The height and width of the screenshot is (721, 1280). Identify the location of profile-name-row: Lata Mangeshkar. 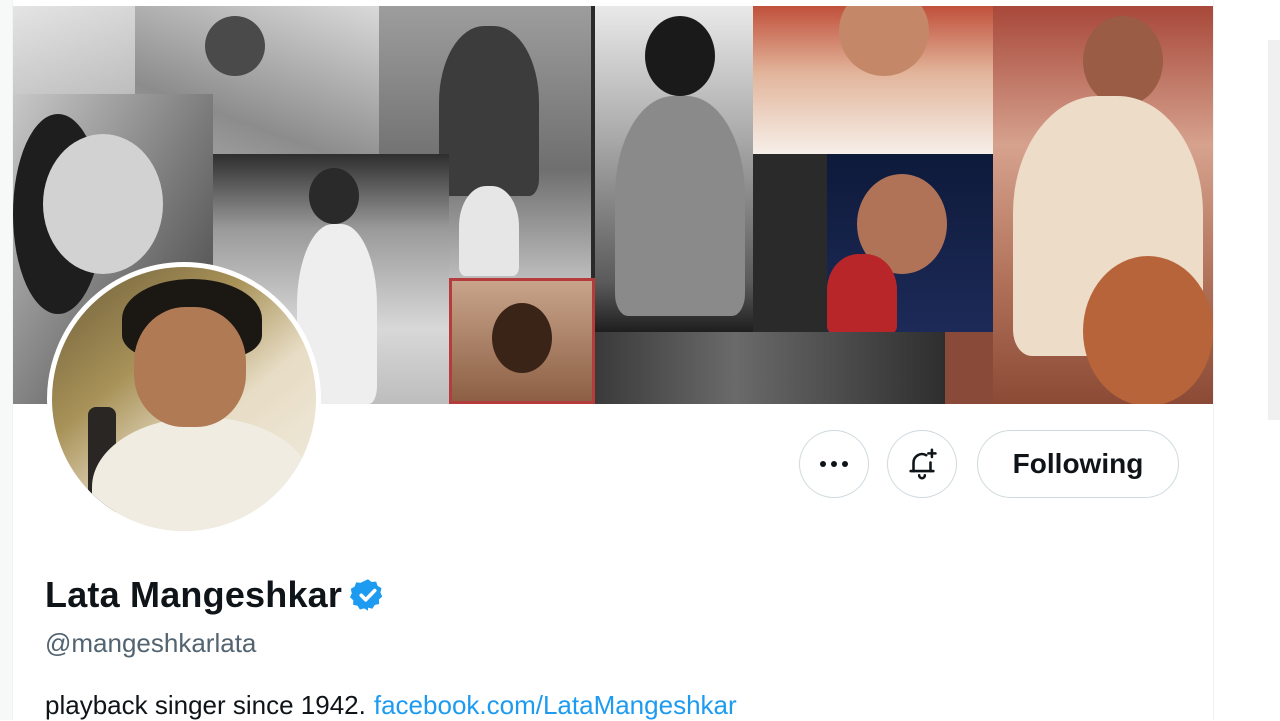
(215, 595).